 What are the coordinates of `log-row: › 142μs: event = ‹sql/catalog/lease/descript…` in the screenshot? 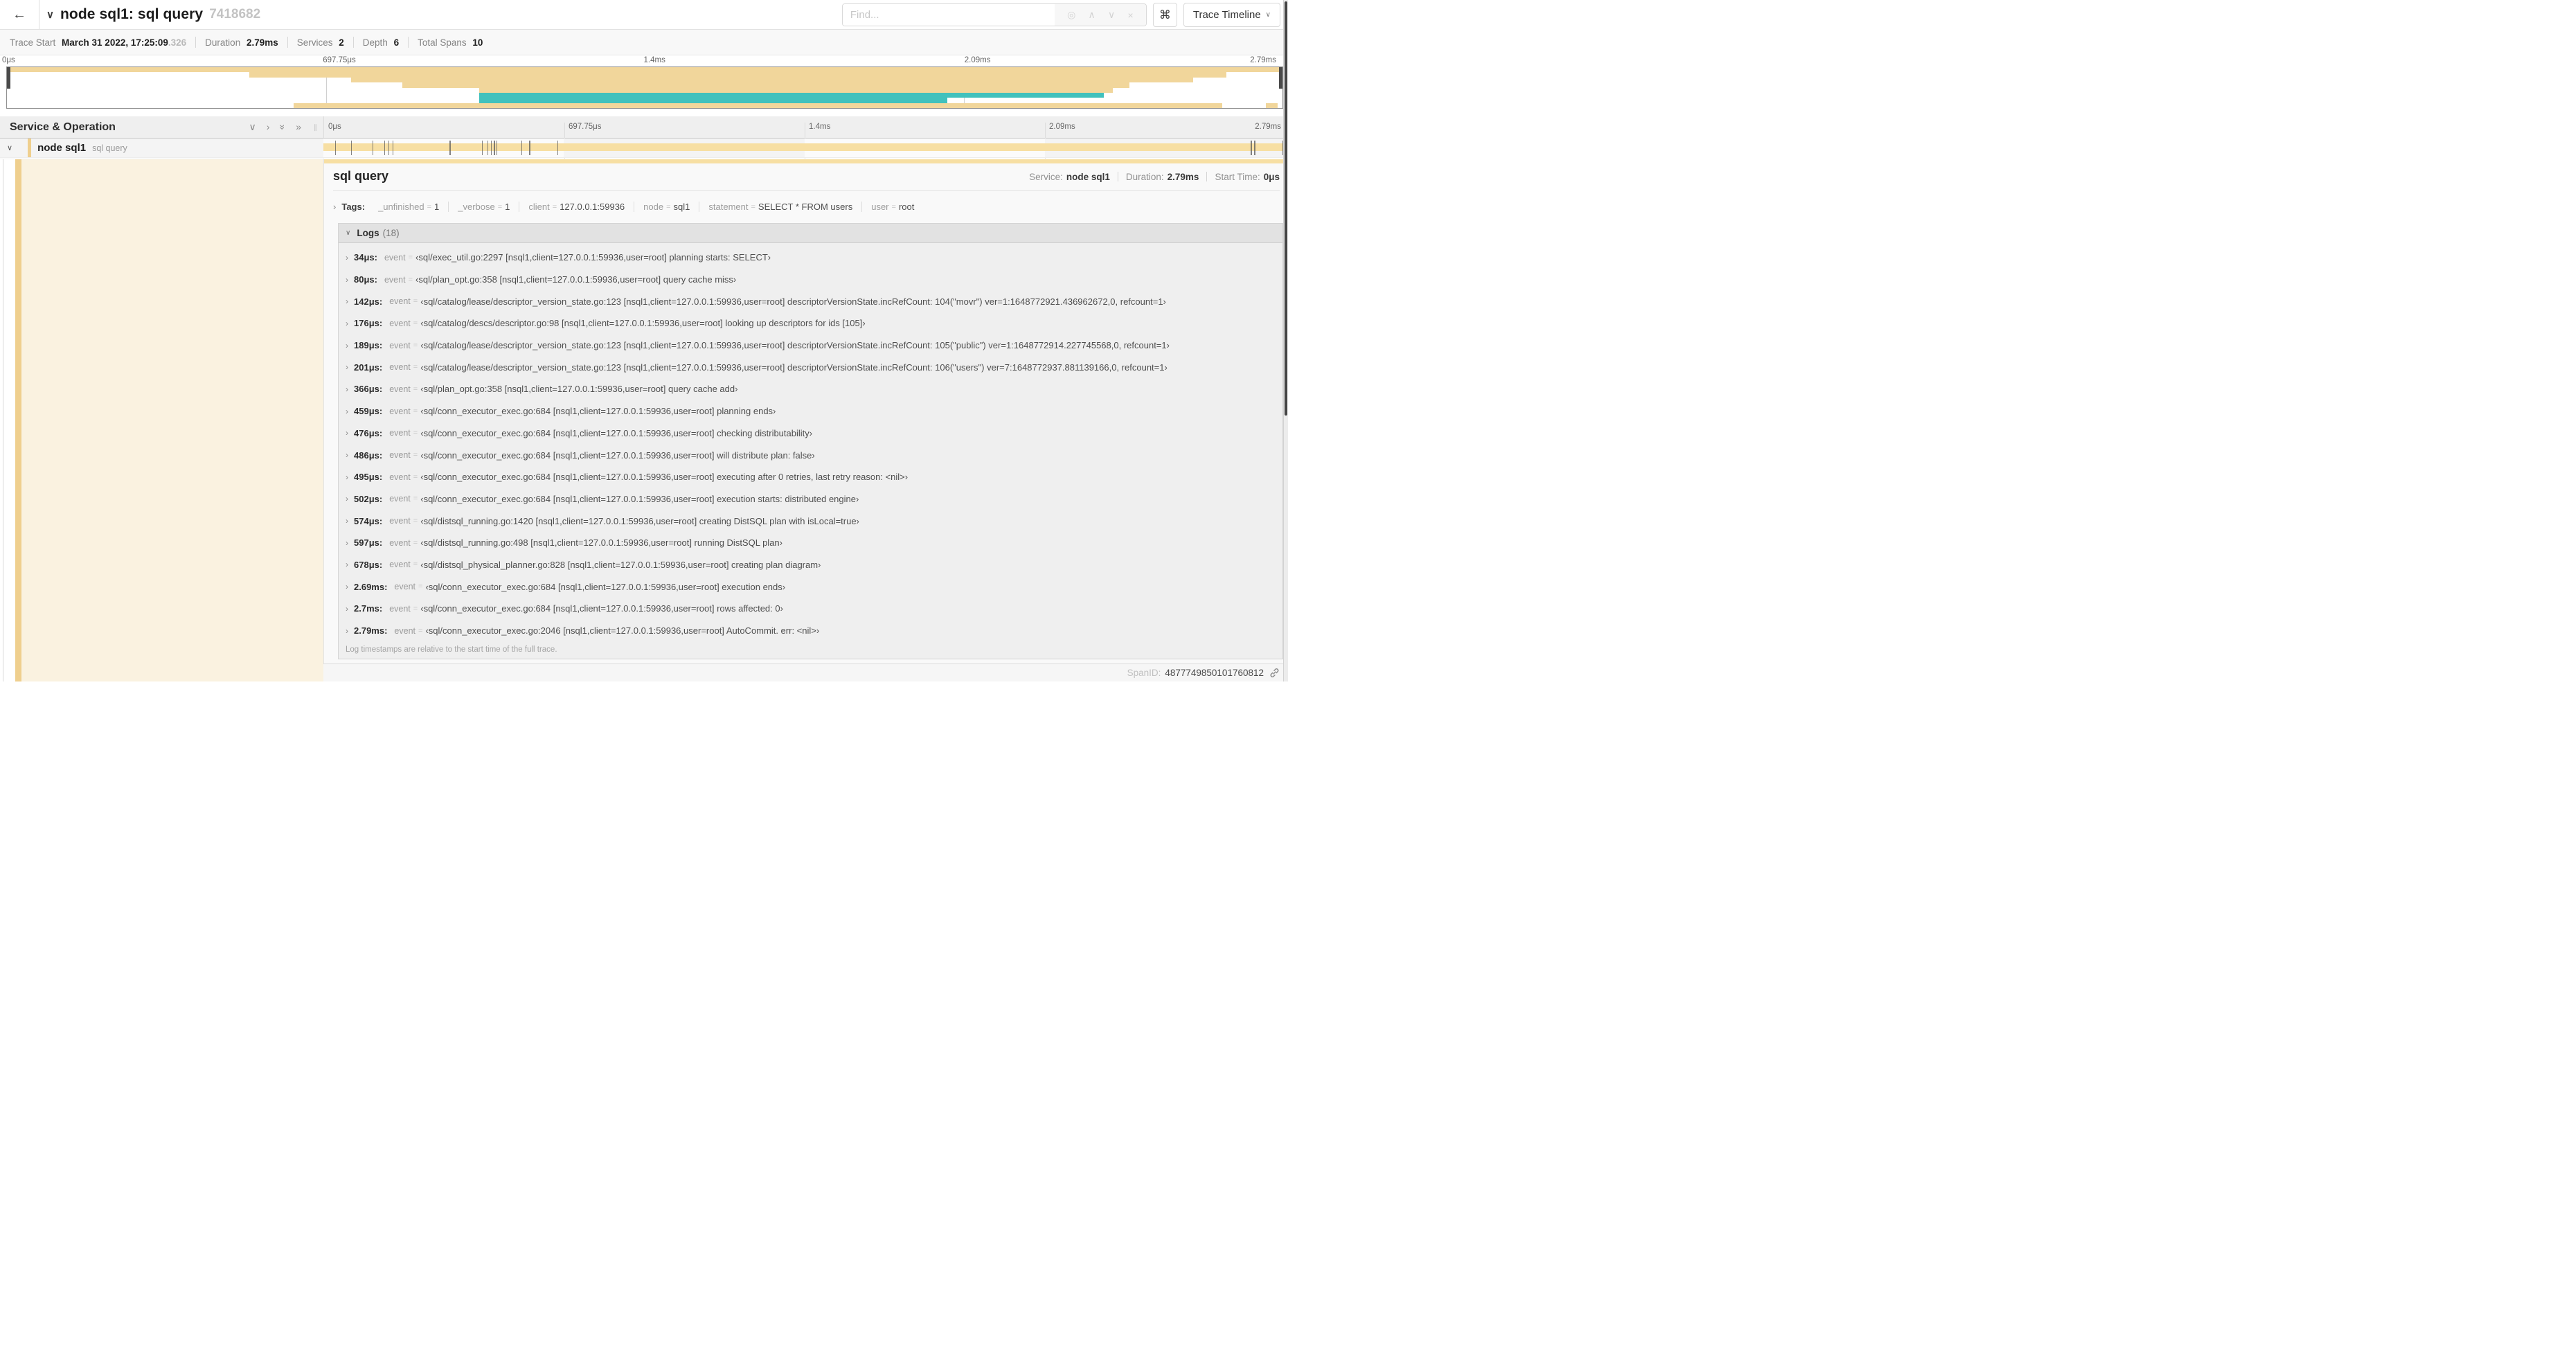 It's located at (811, 301).